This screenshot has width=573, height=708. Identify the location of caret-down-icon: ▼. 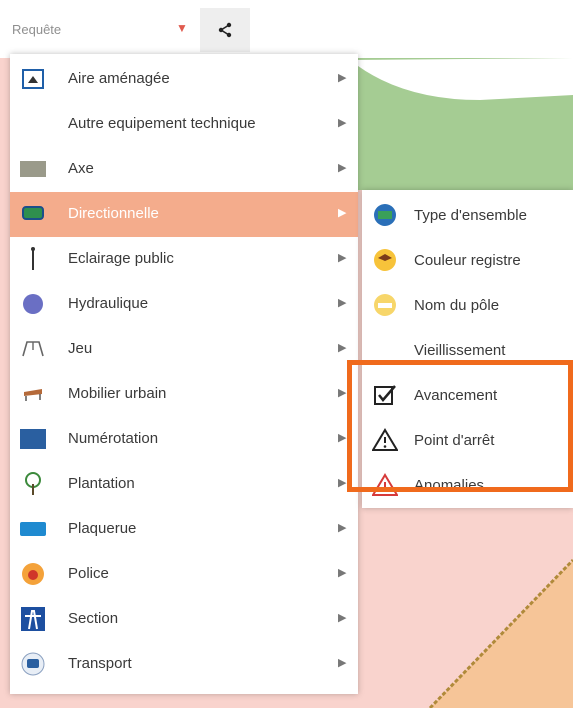
(182, 28).